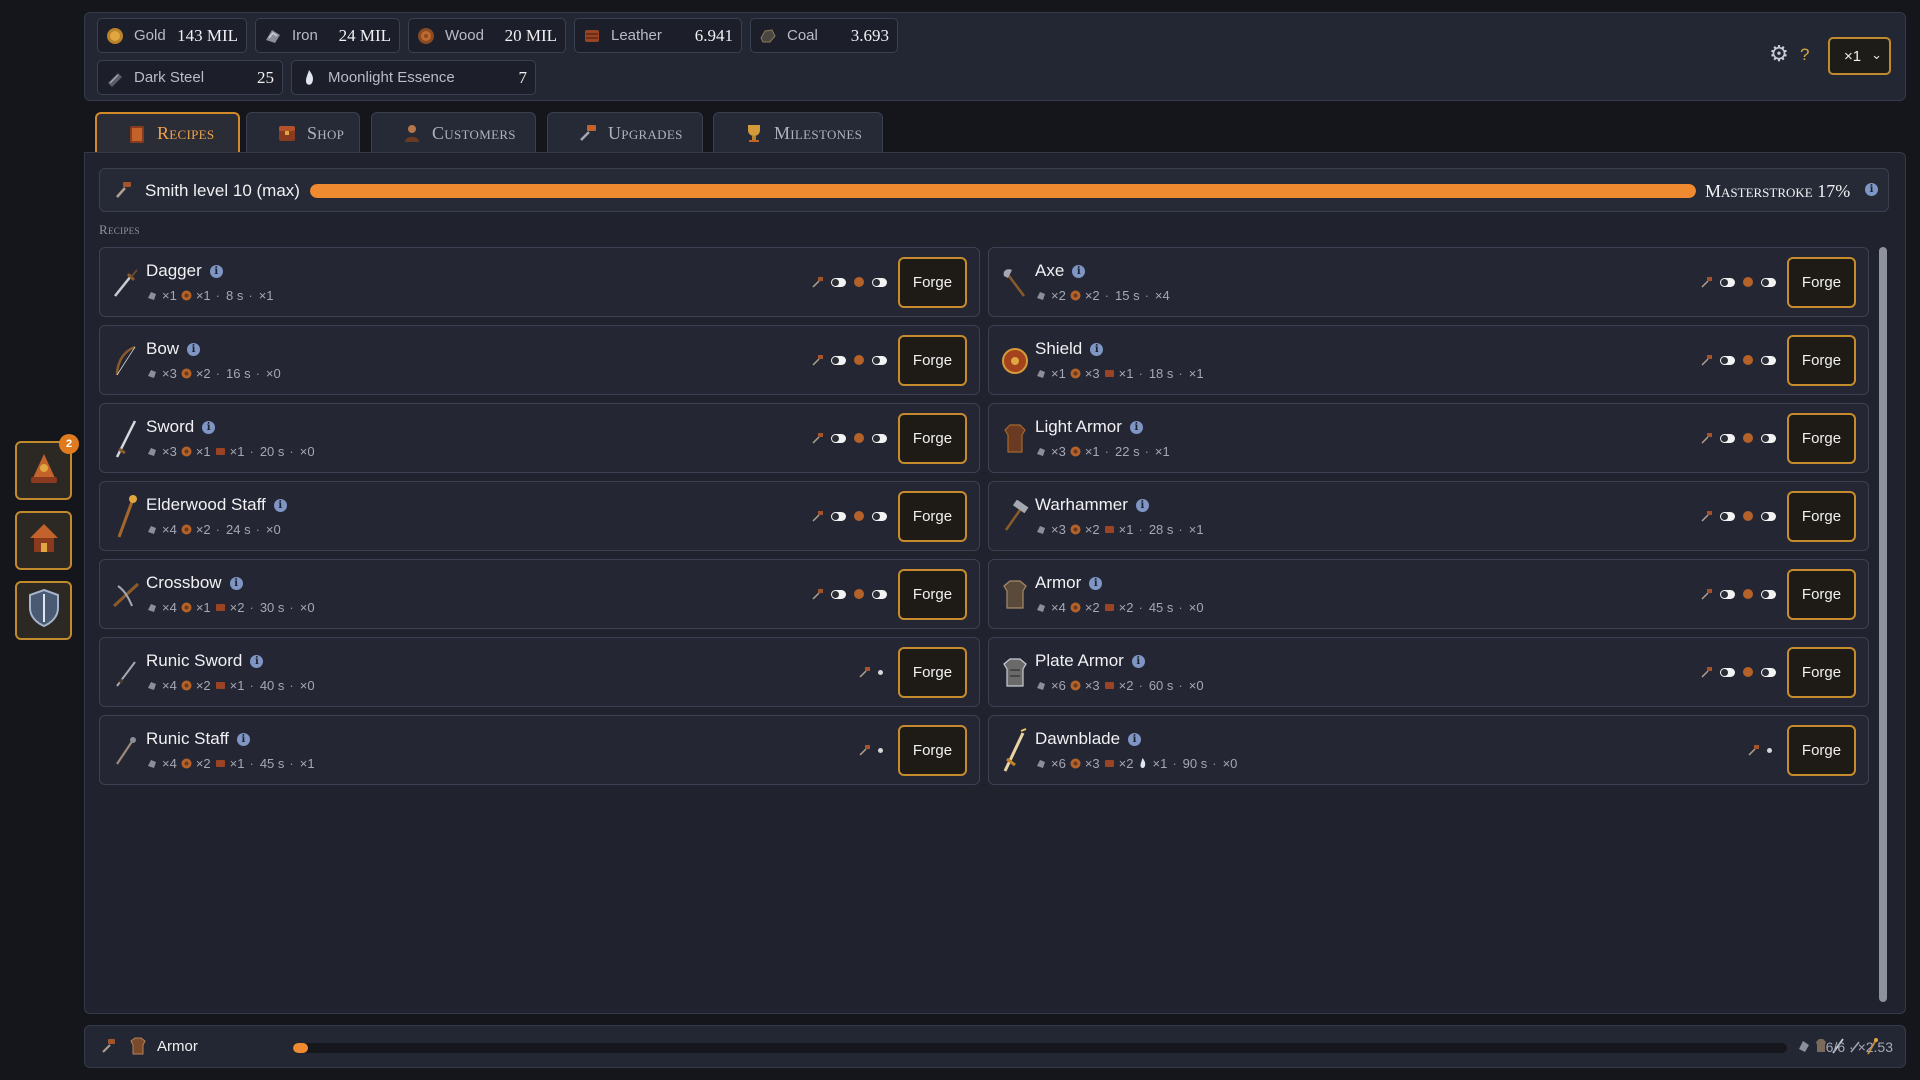  I want to click on shop-building-button, so click(43, 540).